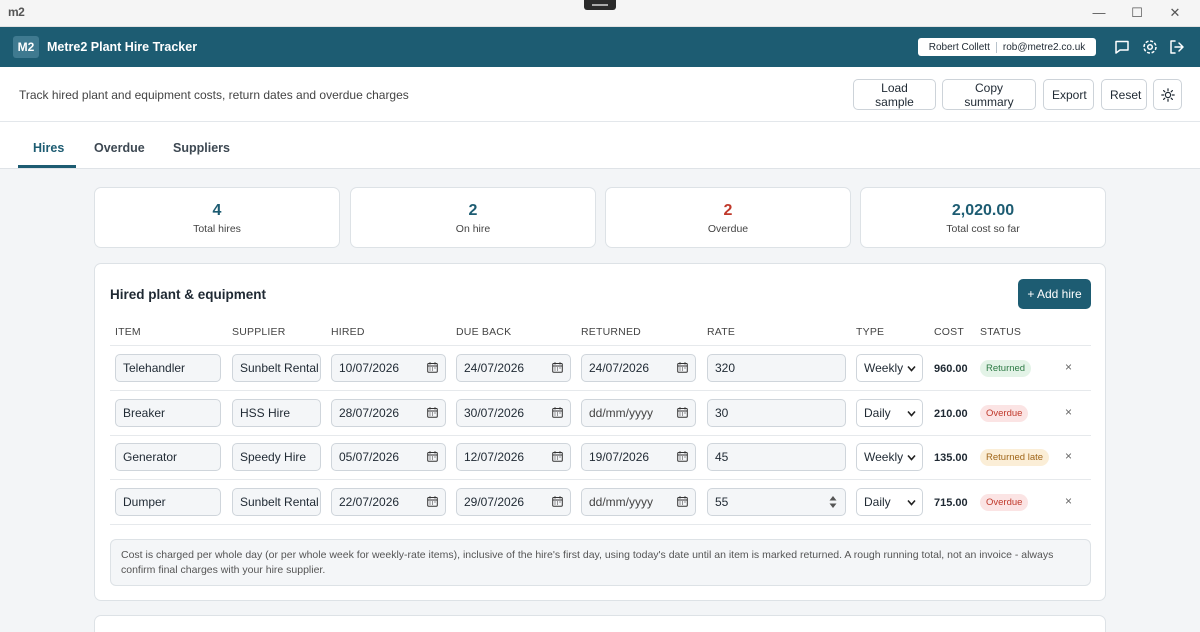 This screenshot has height=632, width=1200. I want to click on number-spinner-icon, so click(833, 502).